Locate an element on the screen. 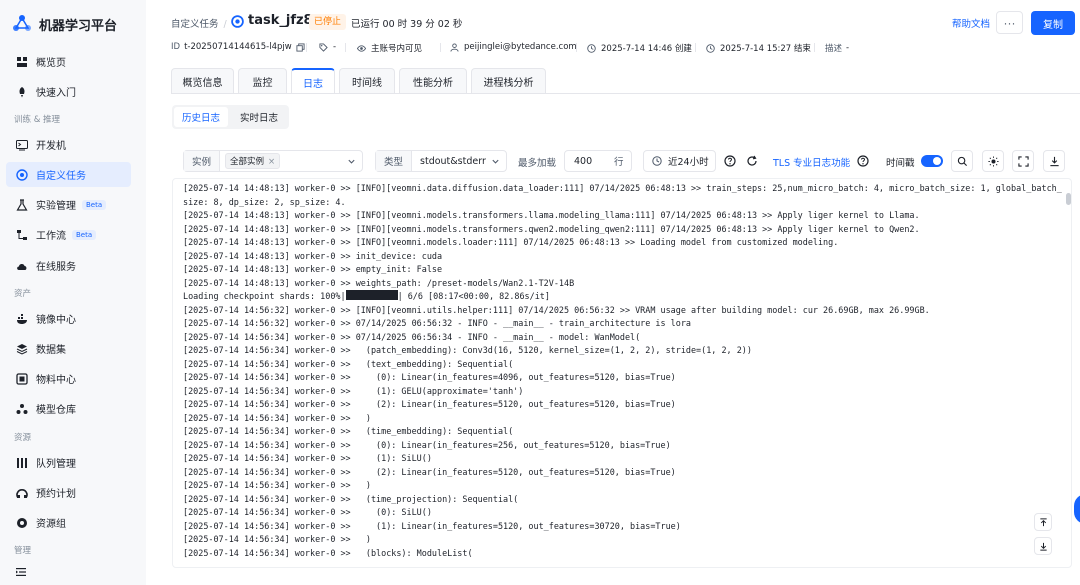 The width and height of the screenshot is (1080, 585). type-select: 类型 stdout&stderr is located at coordinates (441, 161).